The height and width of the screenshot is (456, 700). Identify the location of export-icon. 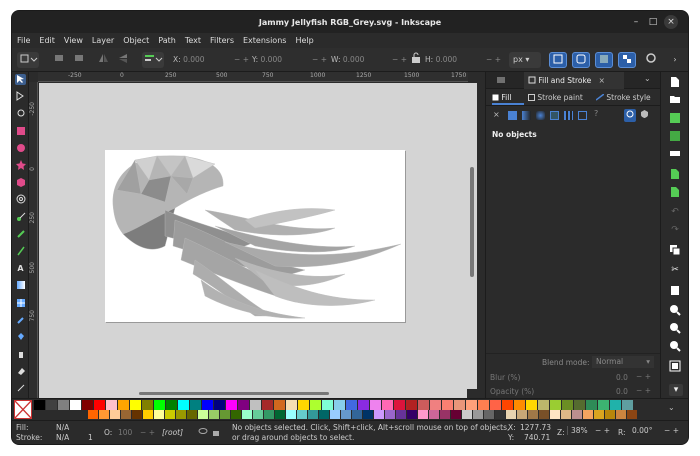
(675, 192).